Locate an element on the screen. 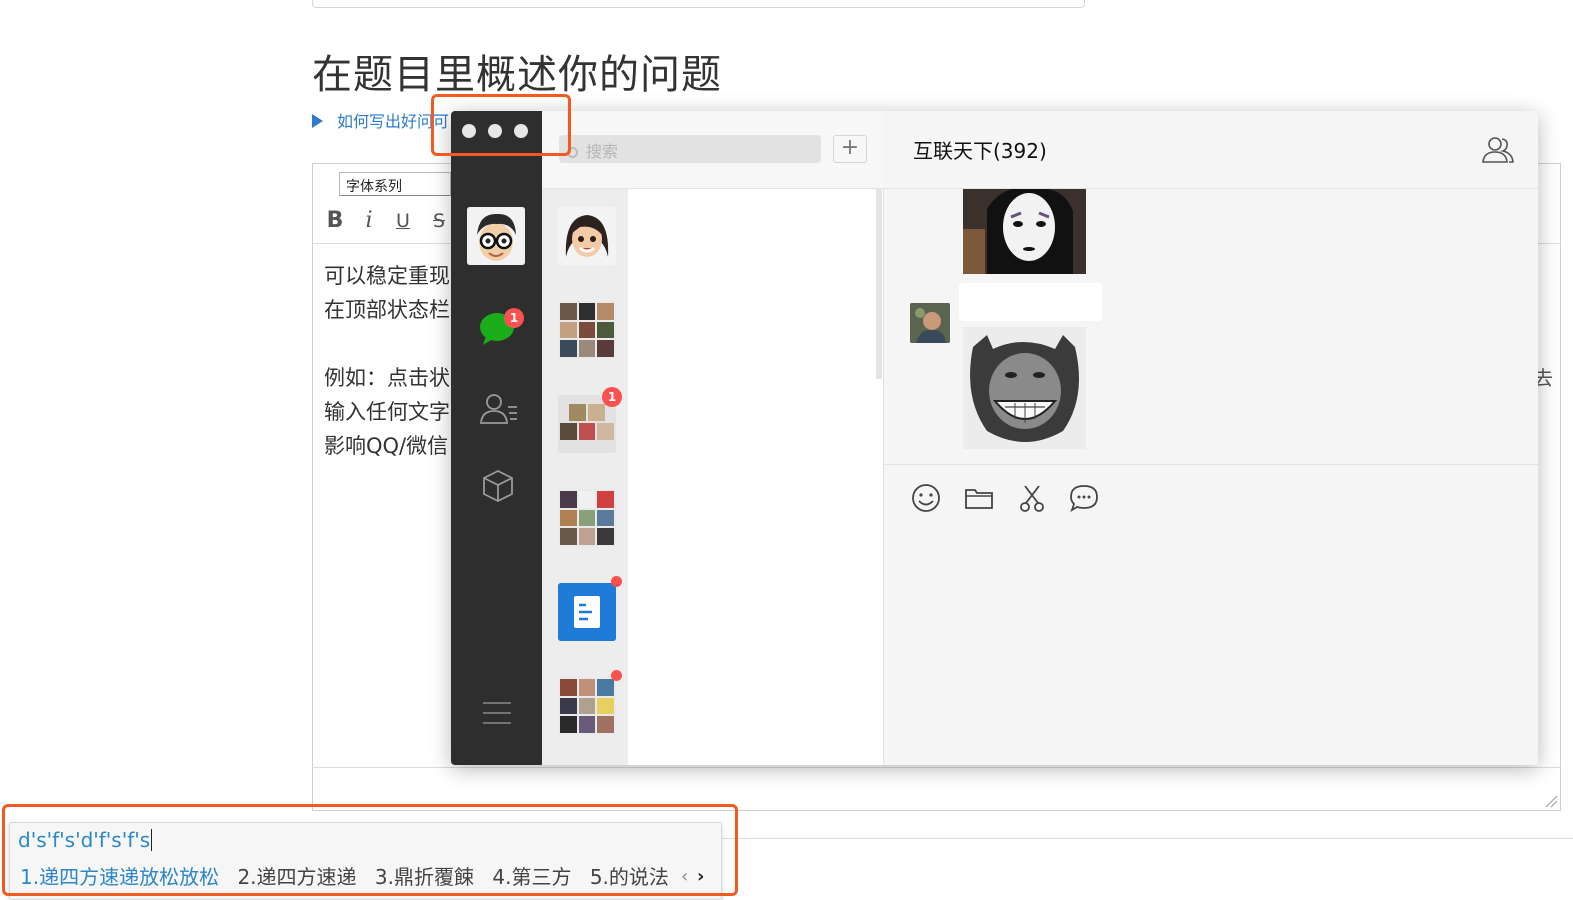 This screenshot has width=1573, height=900. search-placeholder: 搜索 is located at coordinates (602, 151).